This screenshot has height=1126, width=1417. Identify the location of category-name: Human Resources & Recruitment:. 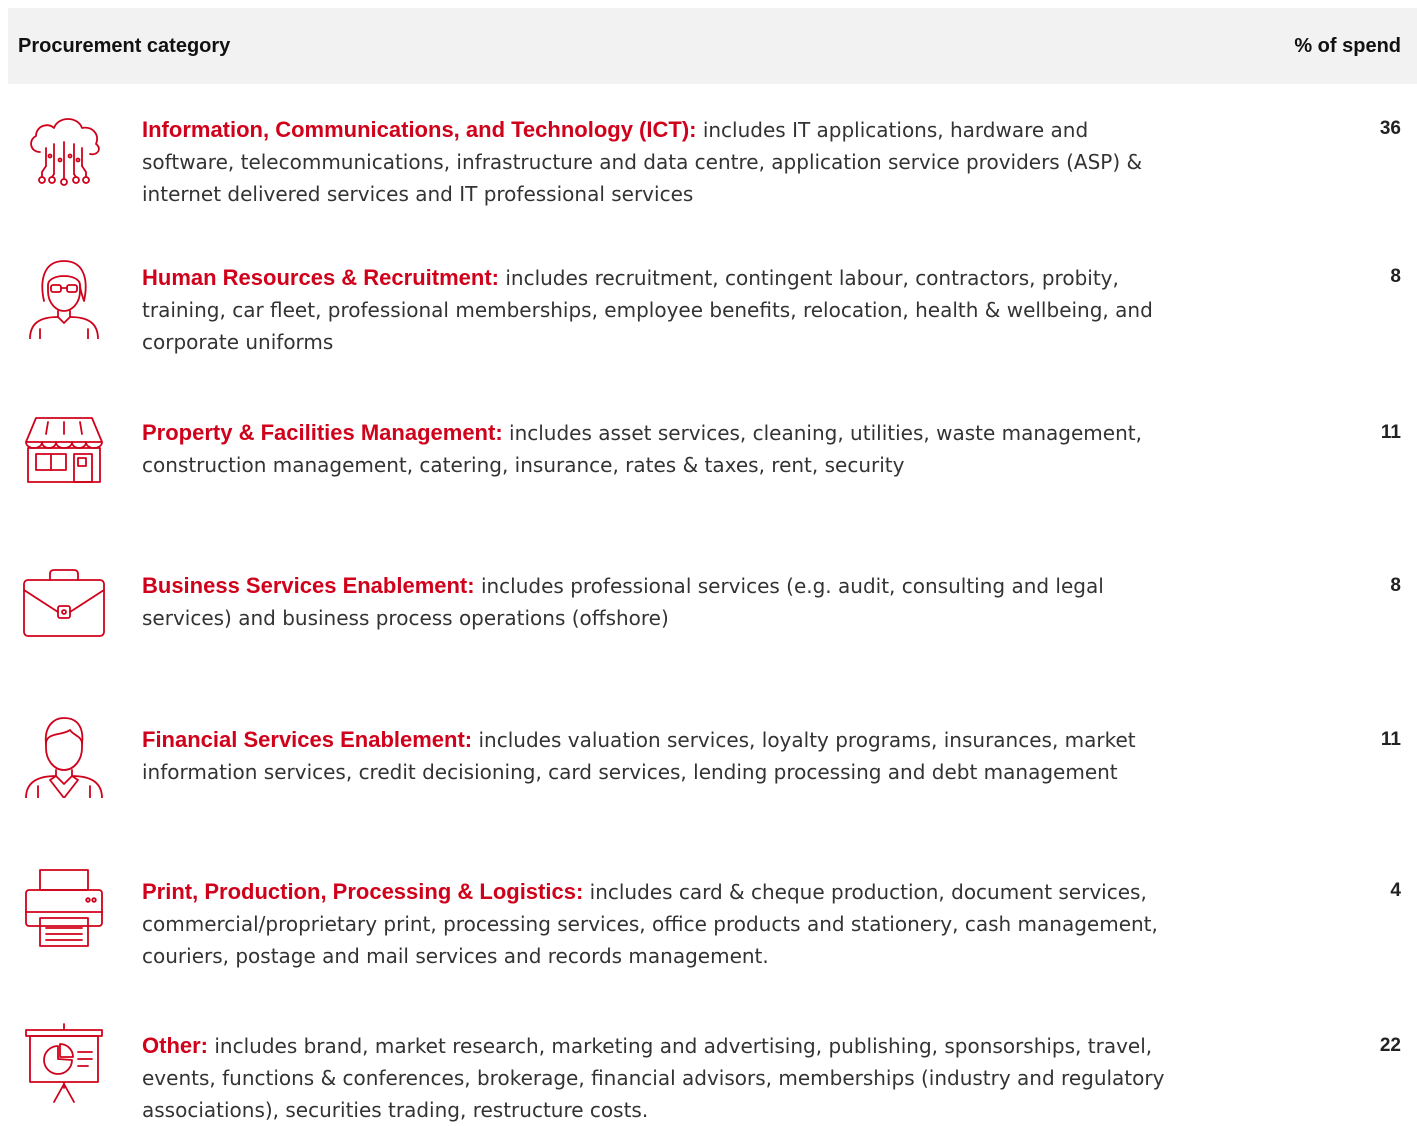
(320, 277).